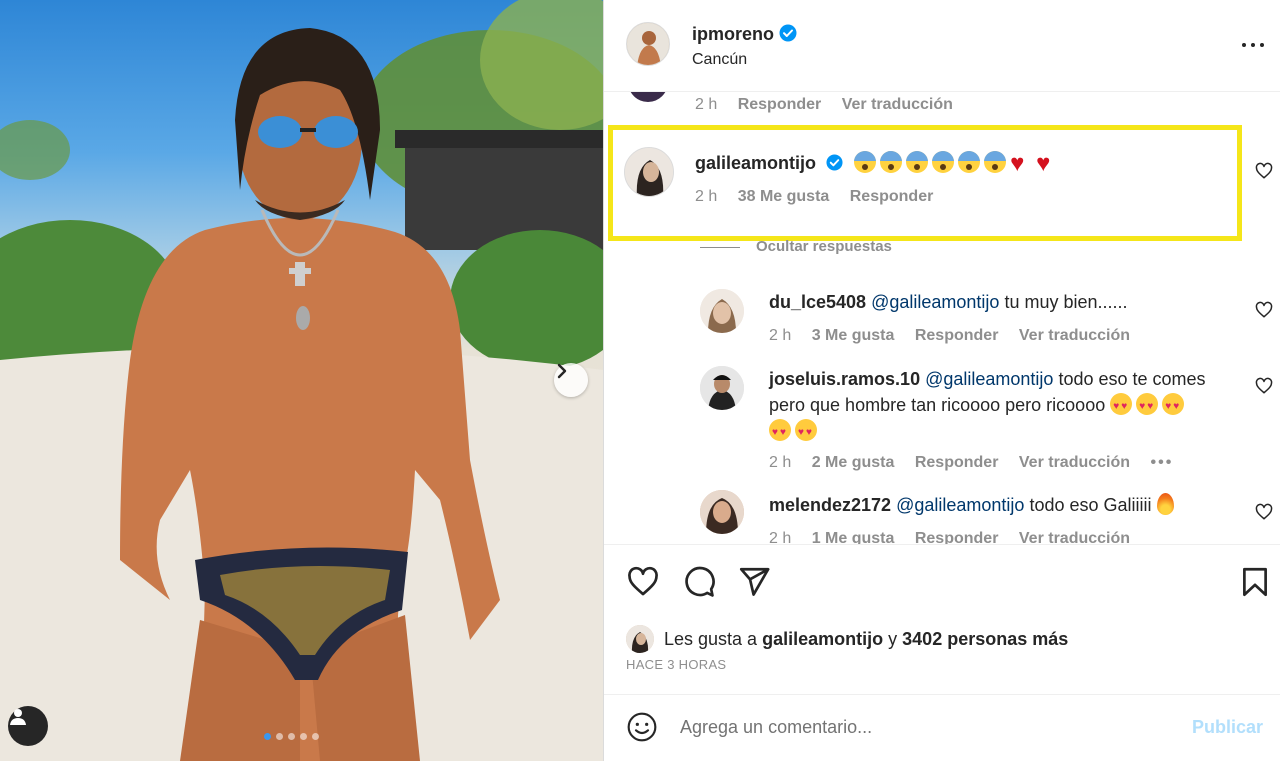 The height and width of the screenshot is (761, 1280). What do you see at coordinates (817, 302) in the screenshot?
I see `reply-username: du_lce5408` at bounding box center [817, 302].